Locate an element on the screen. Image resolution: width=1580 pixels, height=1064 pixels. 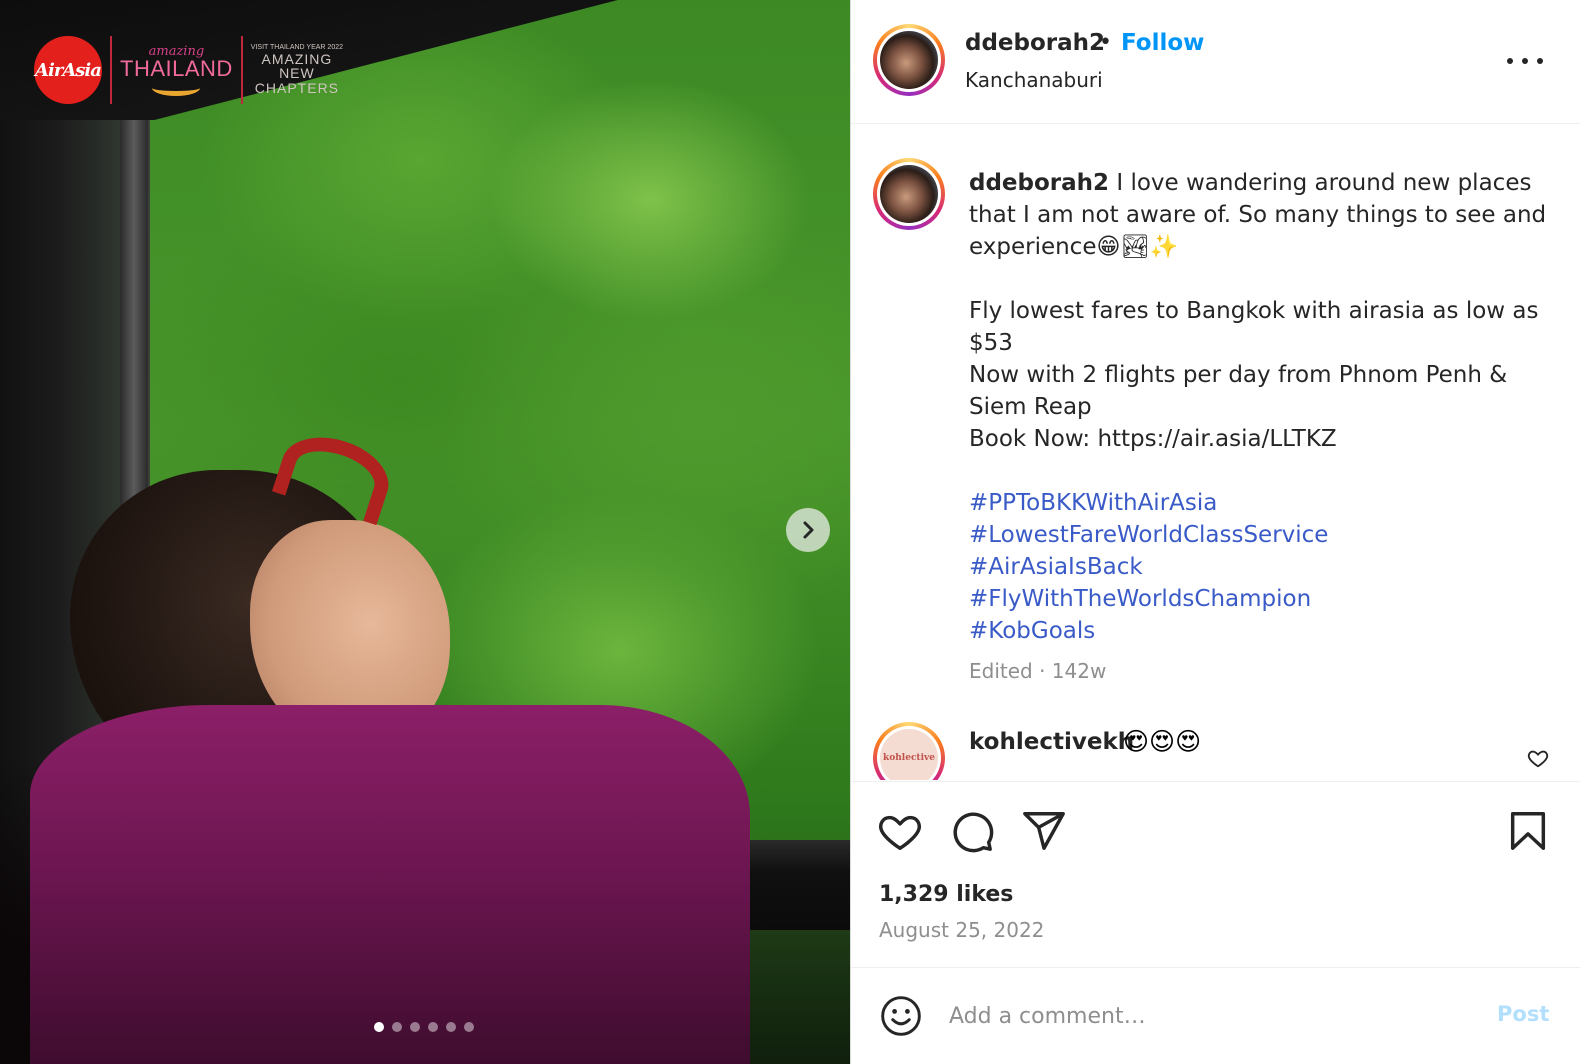
chapters-line-1: AMAZING is located at coordinates (297, 58).